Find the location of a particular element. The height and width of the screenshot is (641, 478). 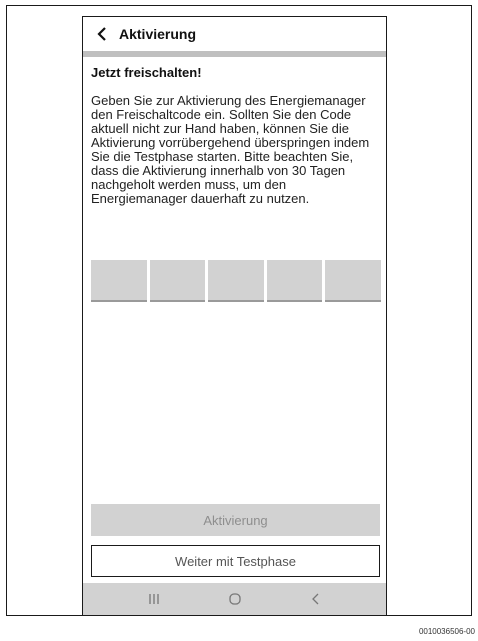

activate-button: Aktivierung is located at coordinates (235, 520).